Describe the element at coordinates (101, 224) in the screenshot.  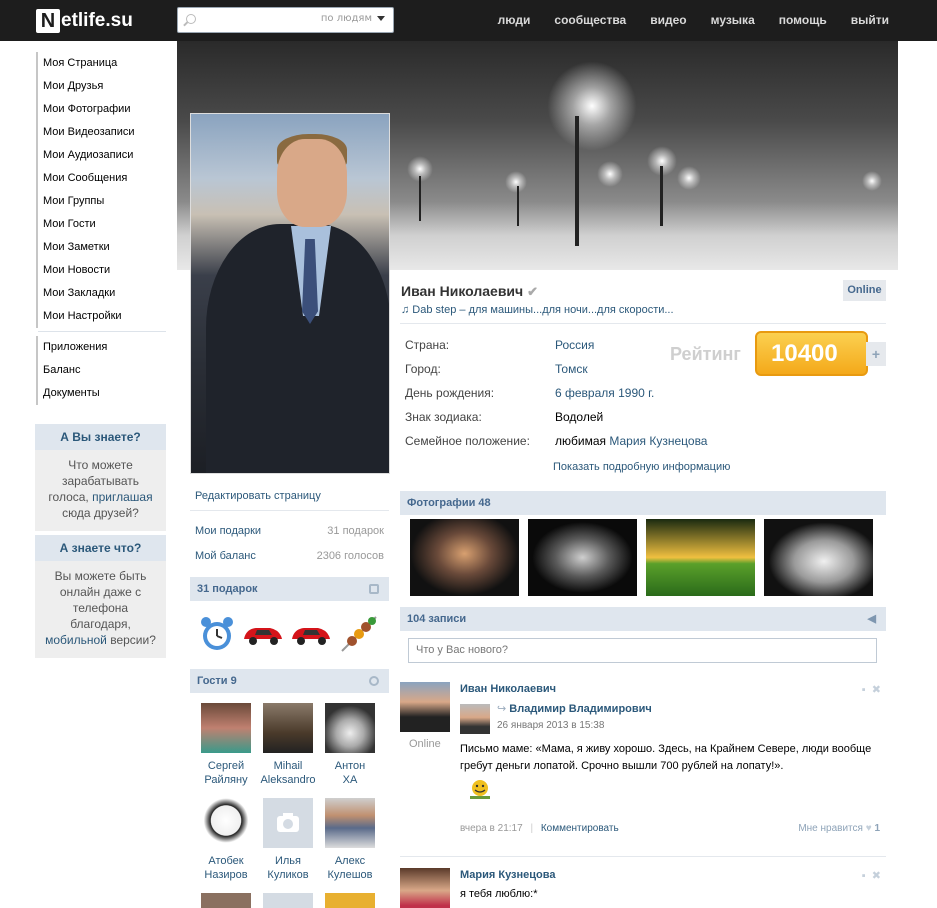
I see `menu-my-guests: Мои Гости` at that location.